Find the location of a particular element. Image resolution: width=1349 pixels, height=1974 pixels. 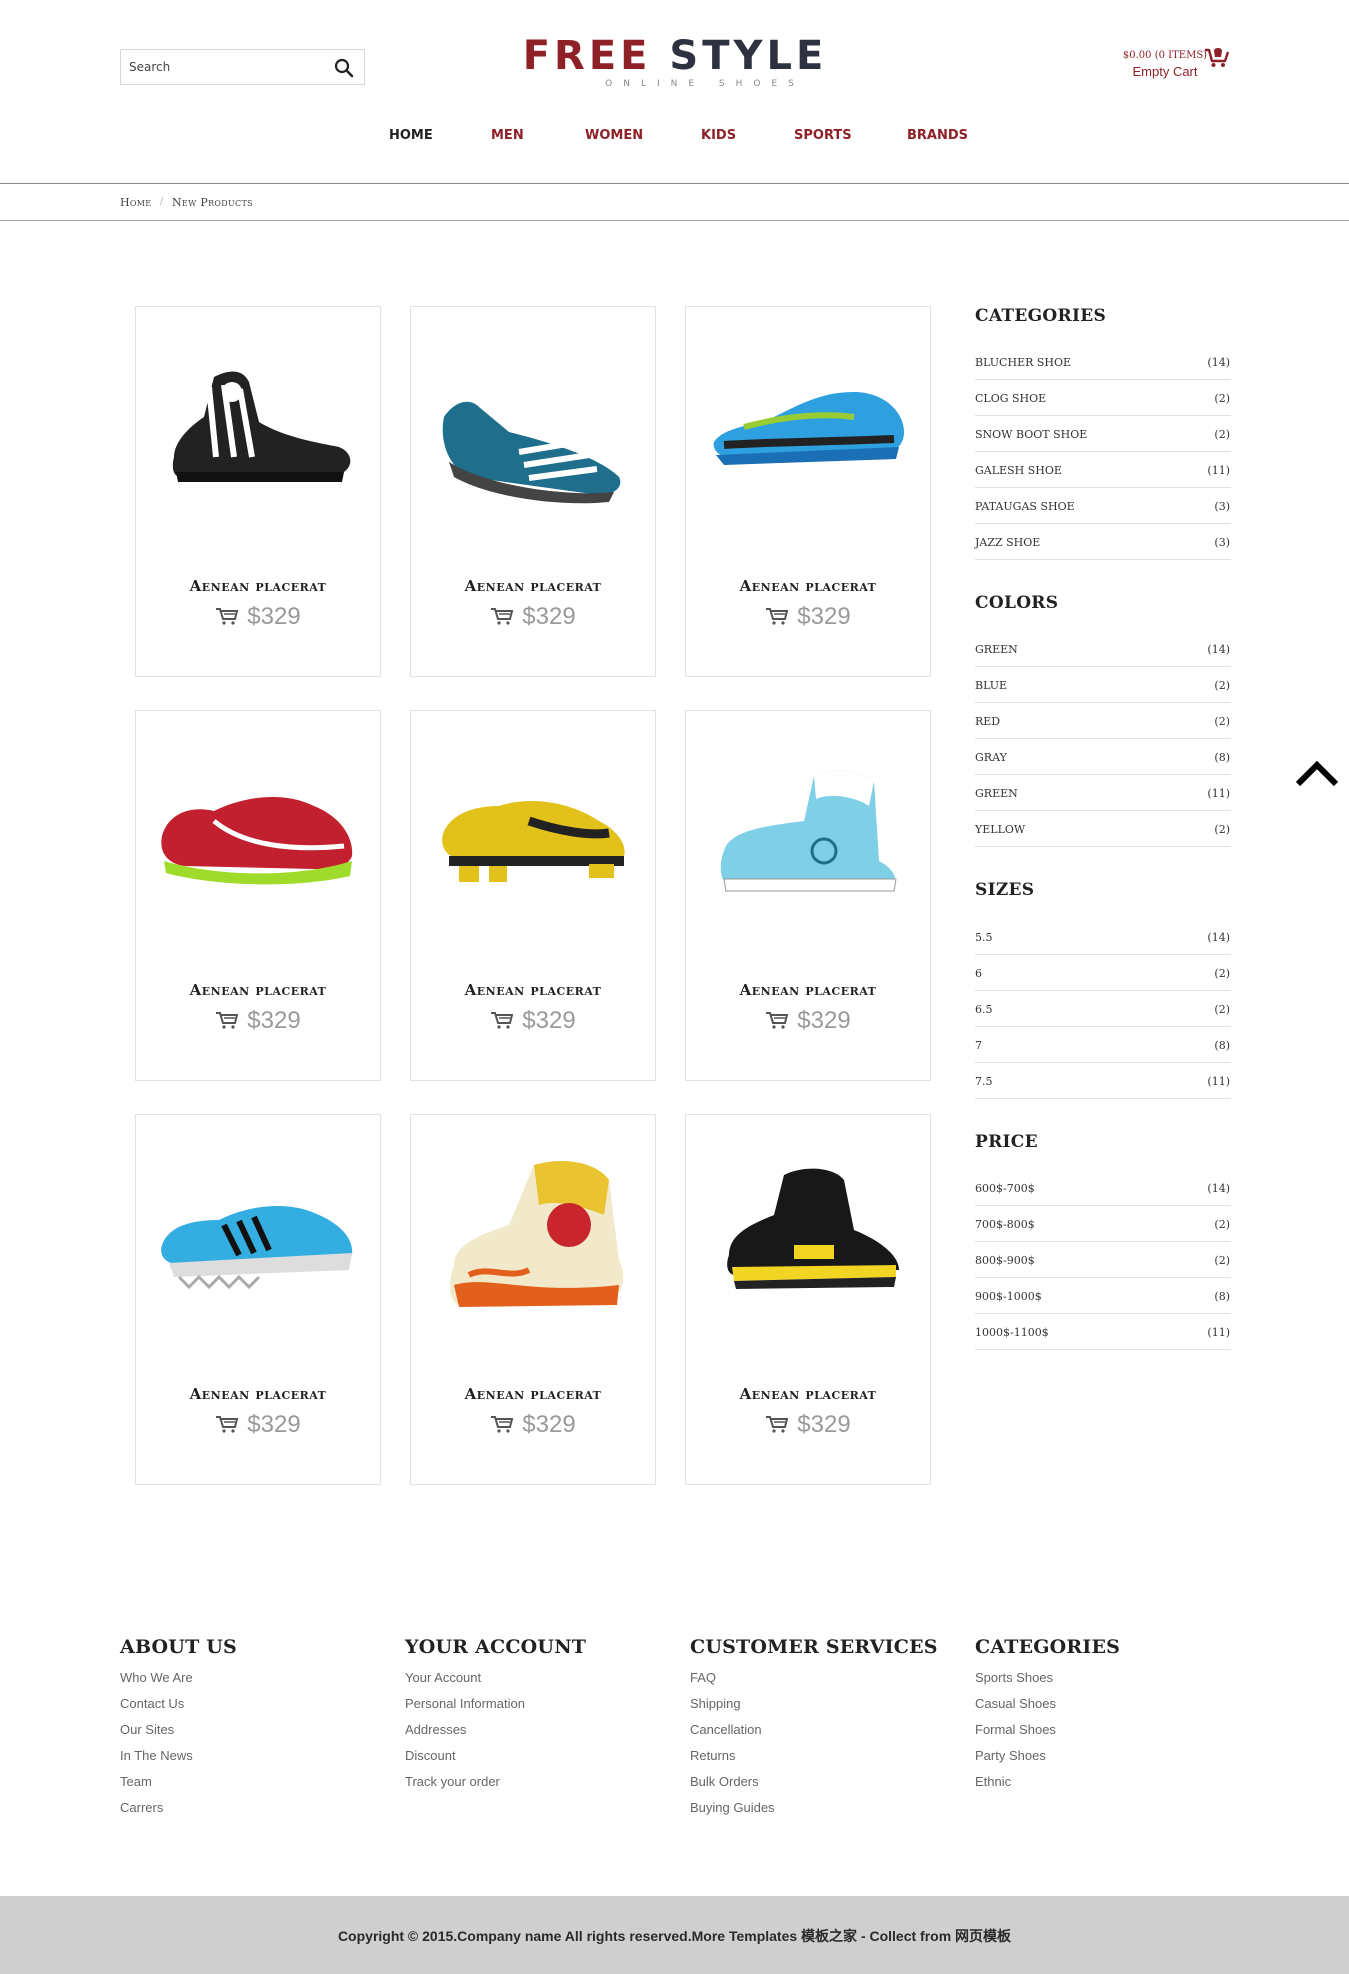

footer-link: Party Shoes is located at coordinates (1105, 1759).